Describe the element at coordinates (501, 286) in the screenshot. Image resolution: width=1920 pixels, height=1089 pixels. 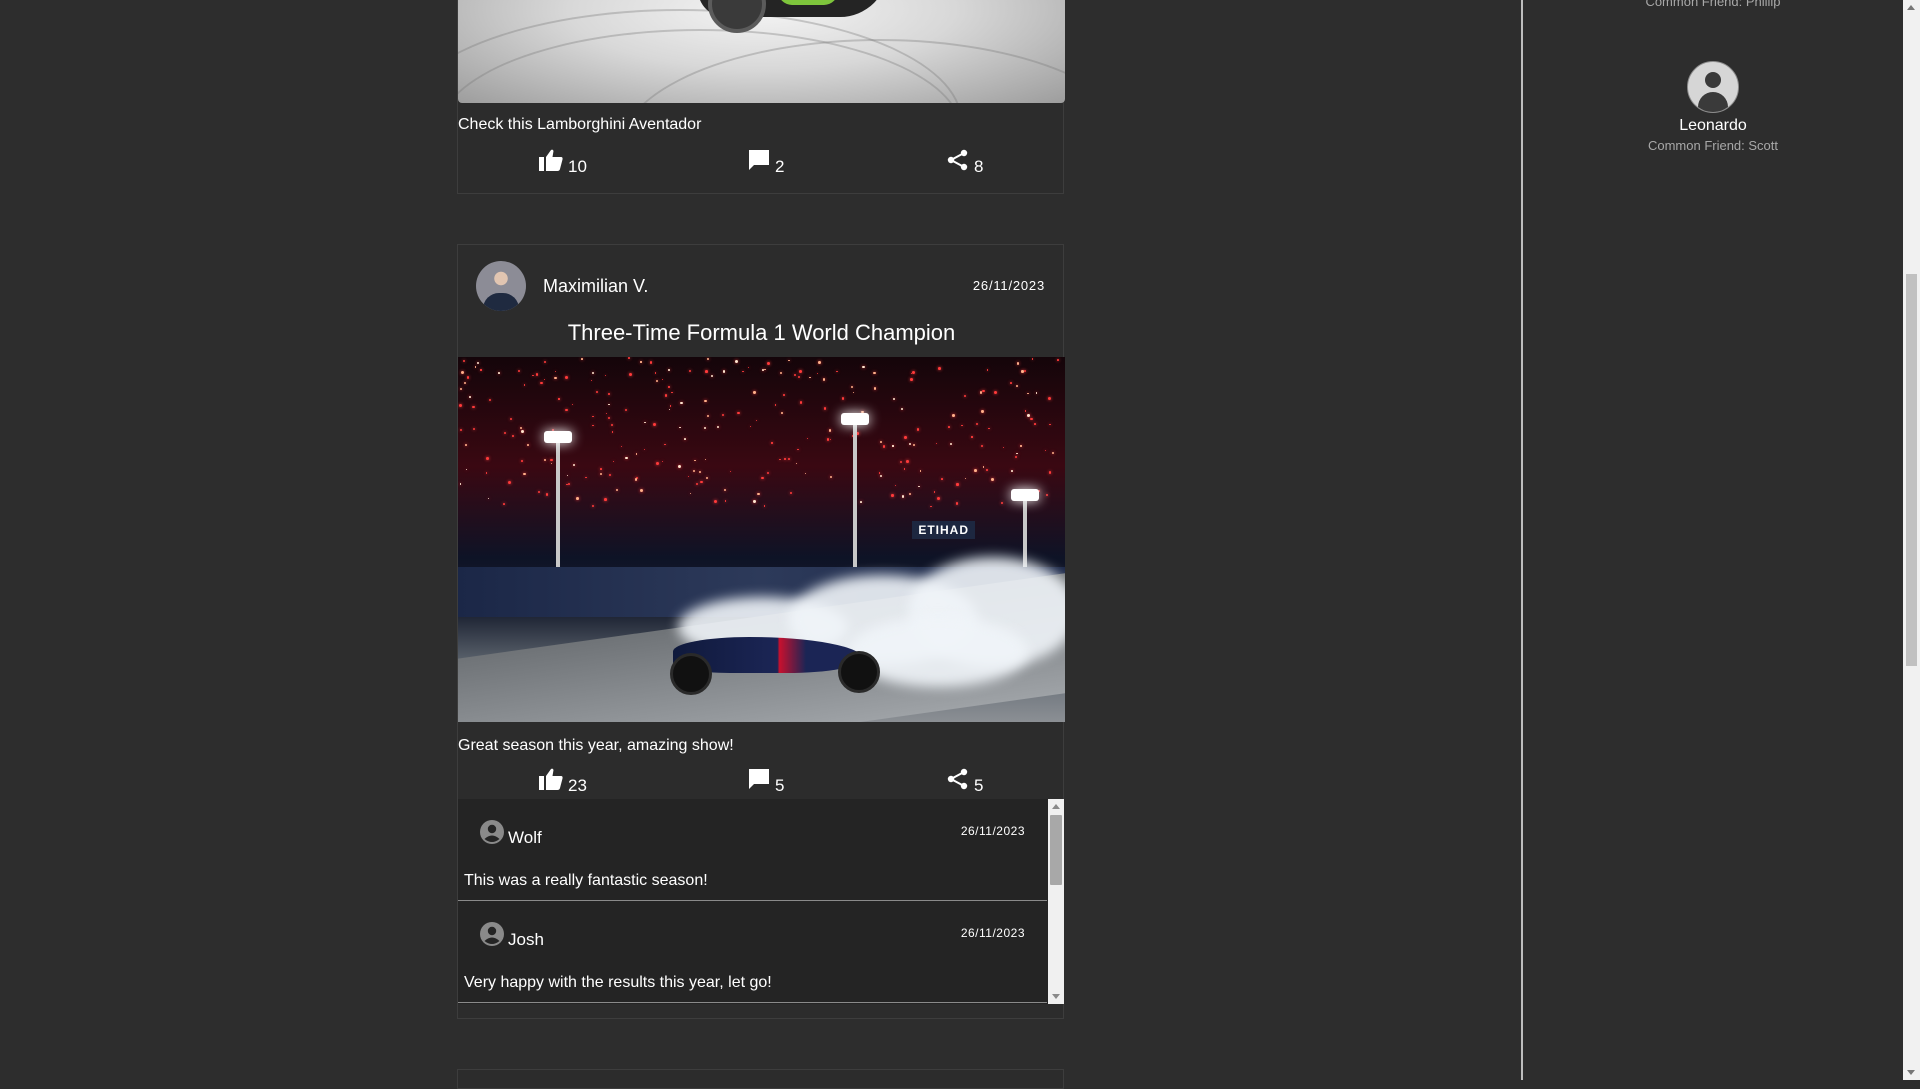
I see `author-avatar` at that location.